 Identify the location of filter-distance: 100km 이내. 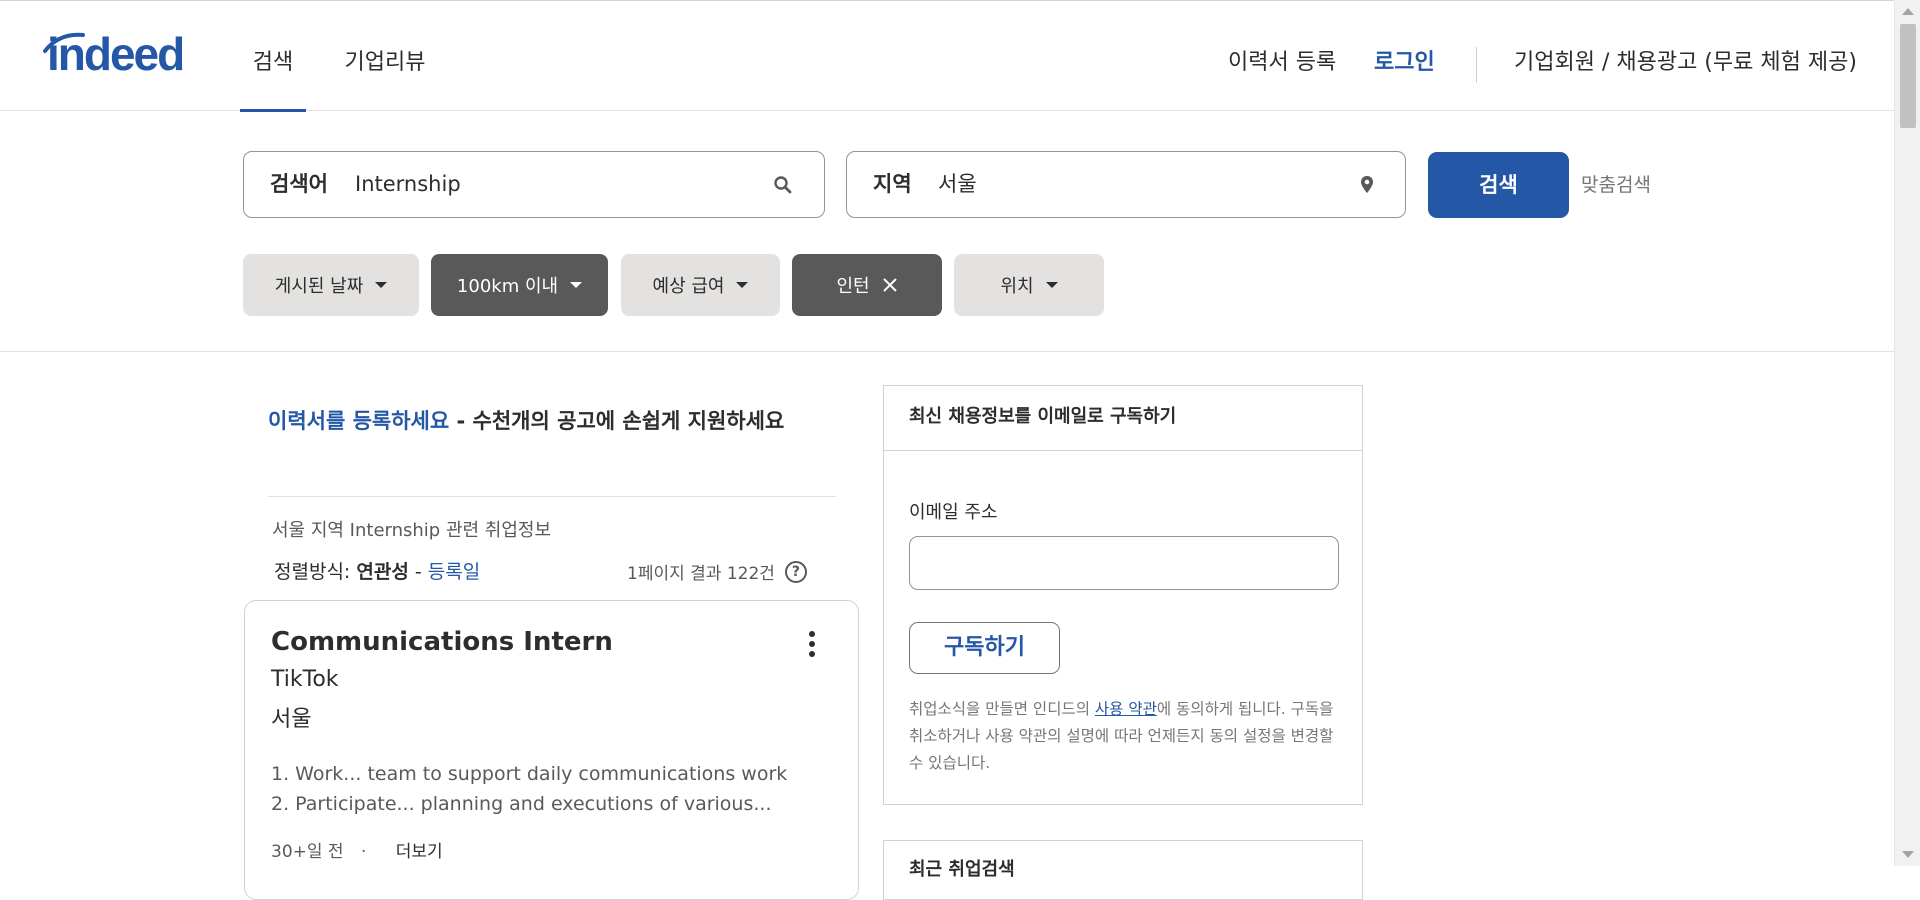
(519, 285).